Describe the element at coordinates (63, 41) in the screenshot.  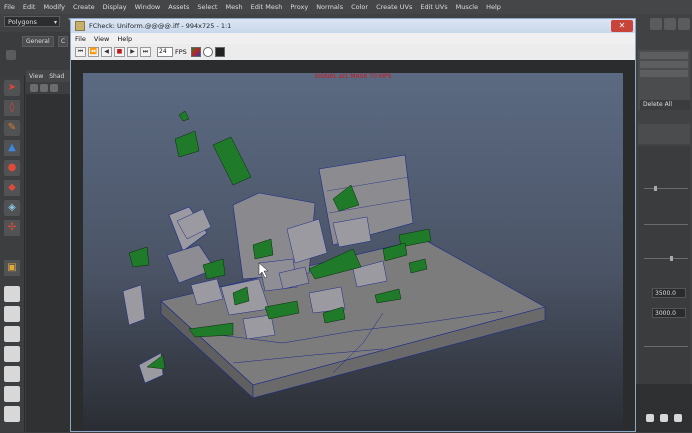
I see `shelf-tab-c: C` at that location.